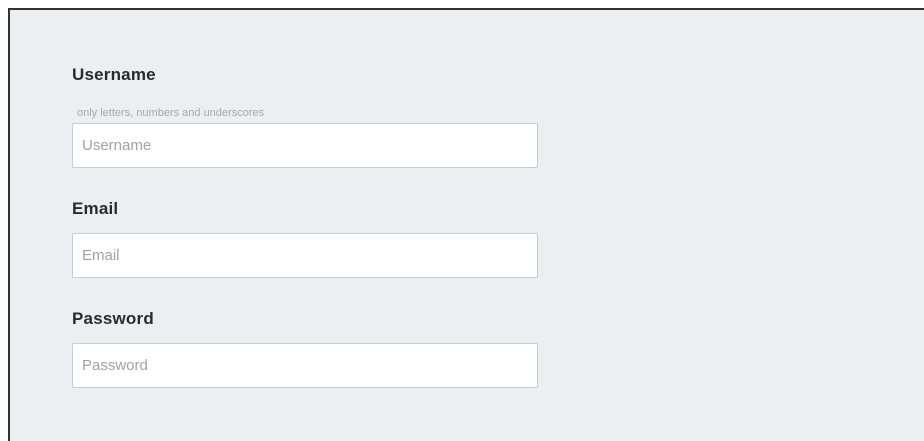  I want to click on email-label: Email, so click(95, 208).